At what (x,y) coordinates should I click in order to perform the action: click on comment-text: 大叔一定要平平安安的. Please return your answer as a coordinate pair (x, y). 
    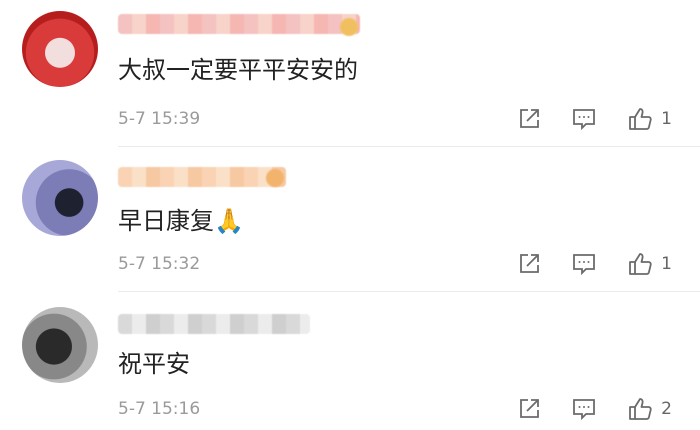
    Looking at the image, I should click on (238, 70).